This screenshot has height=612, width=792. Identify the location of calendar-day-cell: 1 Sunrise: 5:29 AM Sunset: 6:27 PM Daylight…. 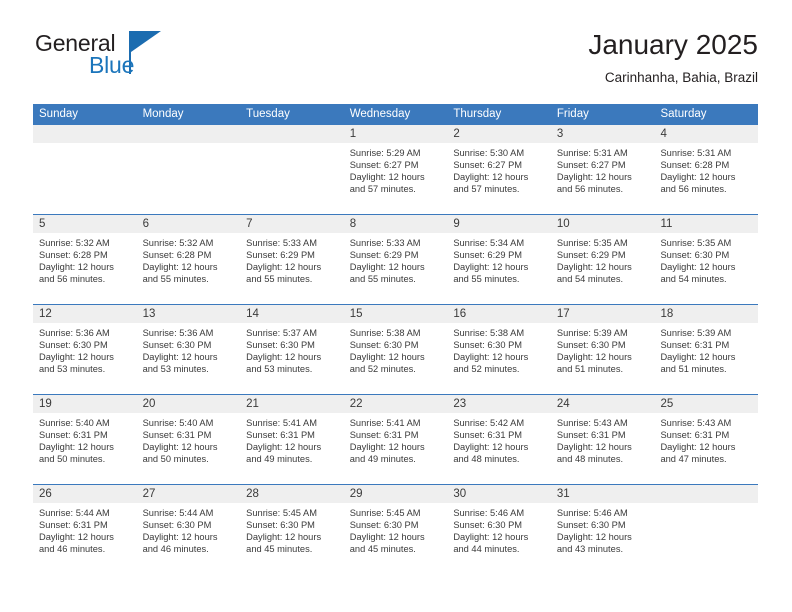
(395, 169).